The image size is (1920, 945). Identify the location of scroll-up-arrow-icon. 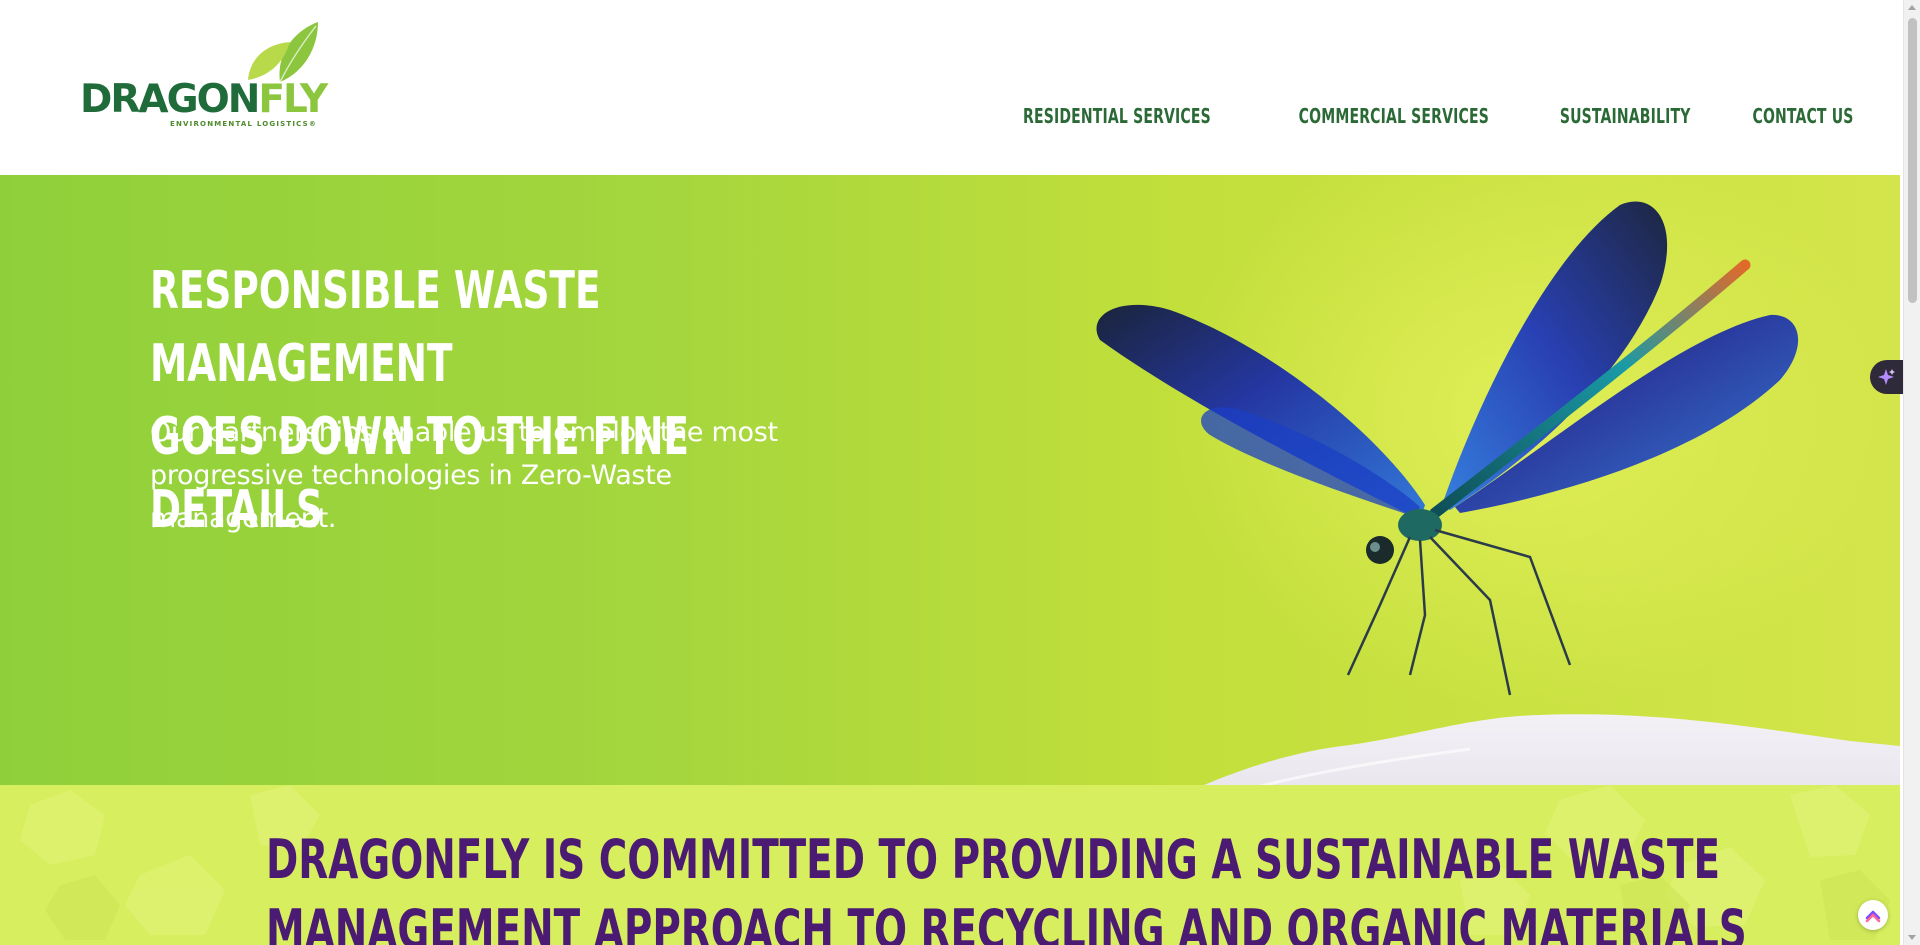
(1912, 7).